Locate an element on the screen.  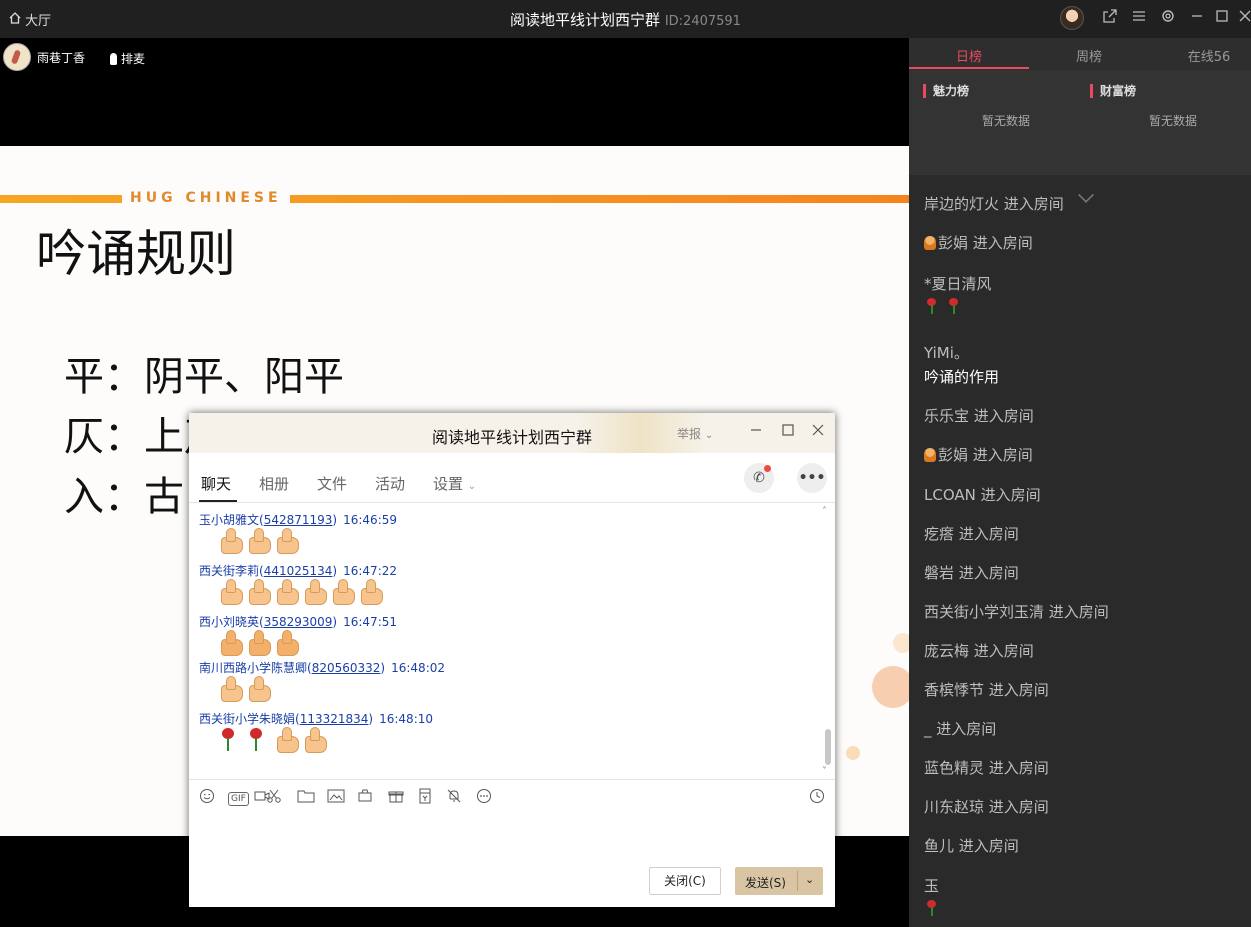
scroll-up-icon: ˄ is located at coordinates (824, 511).